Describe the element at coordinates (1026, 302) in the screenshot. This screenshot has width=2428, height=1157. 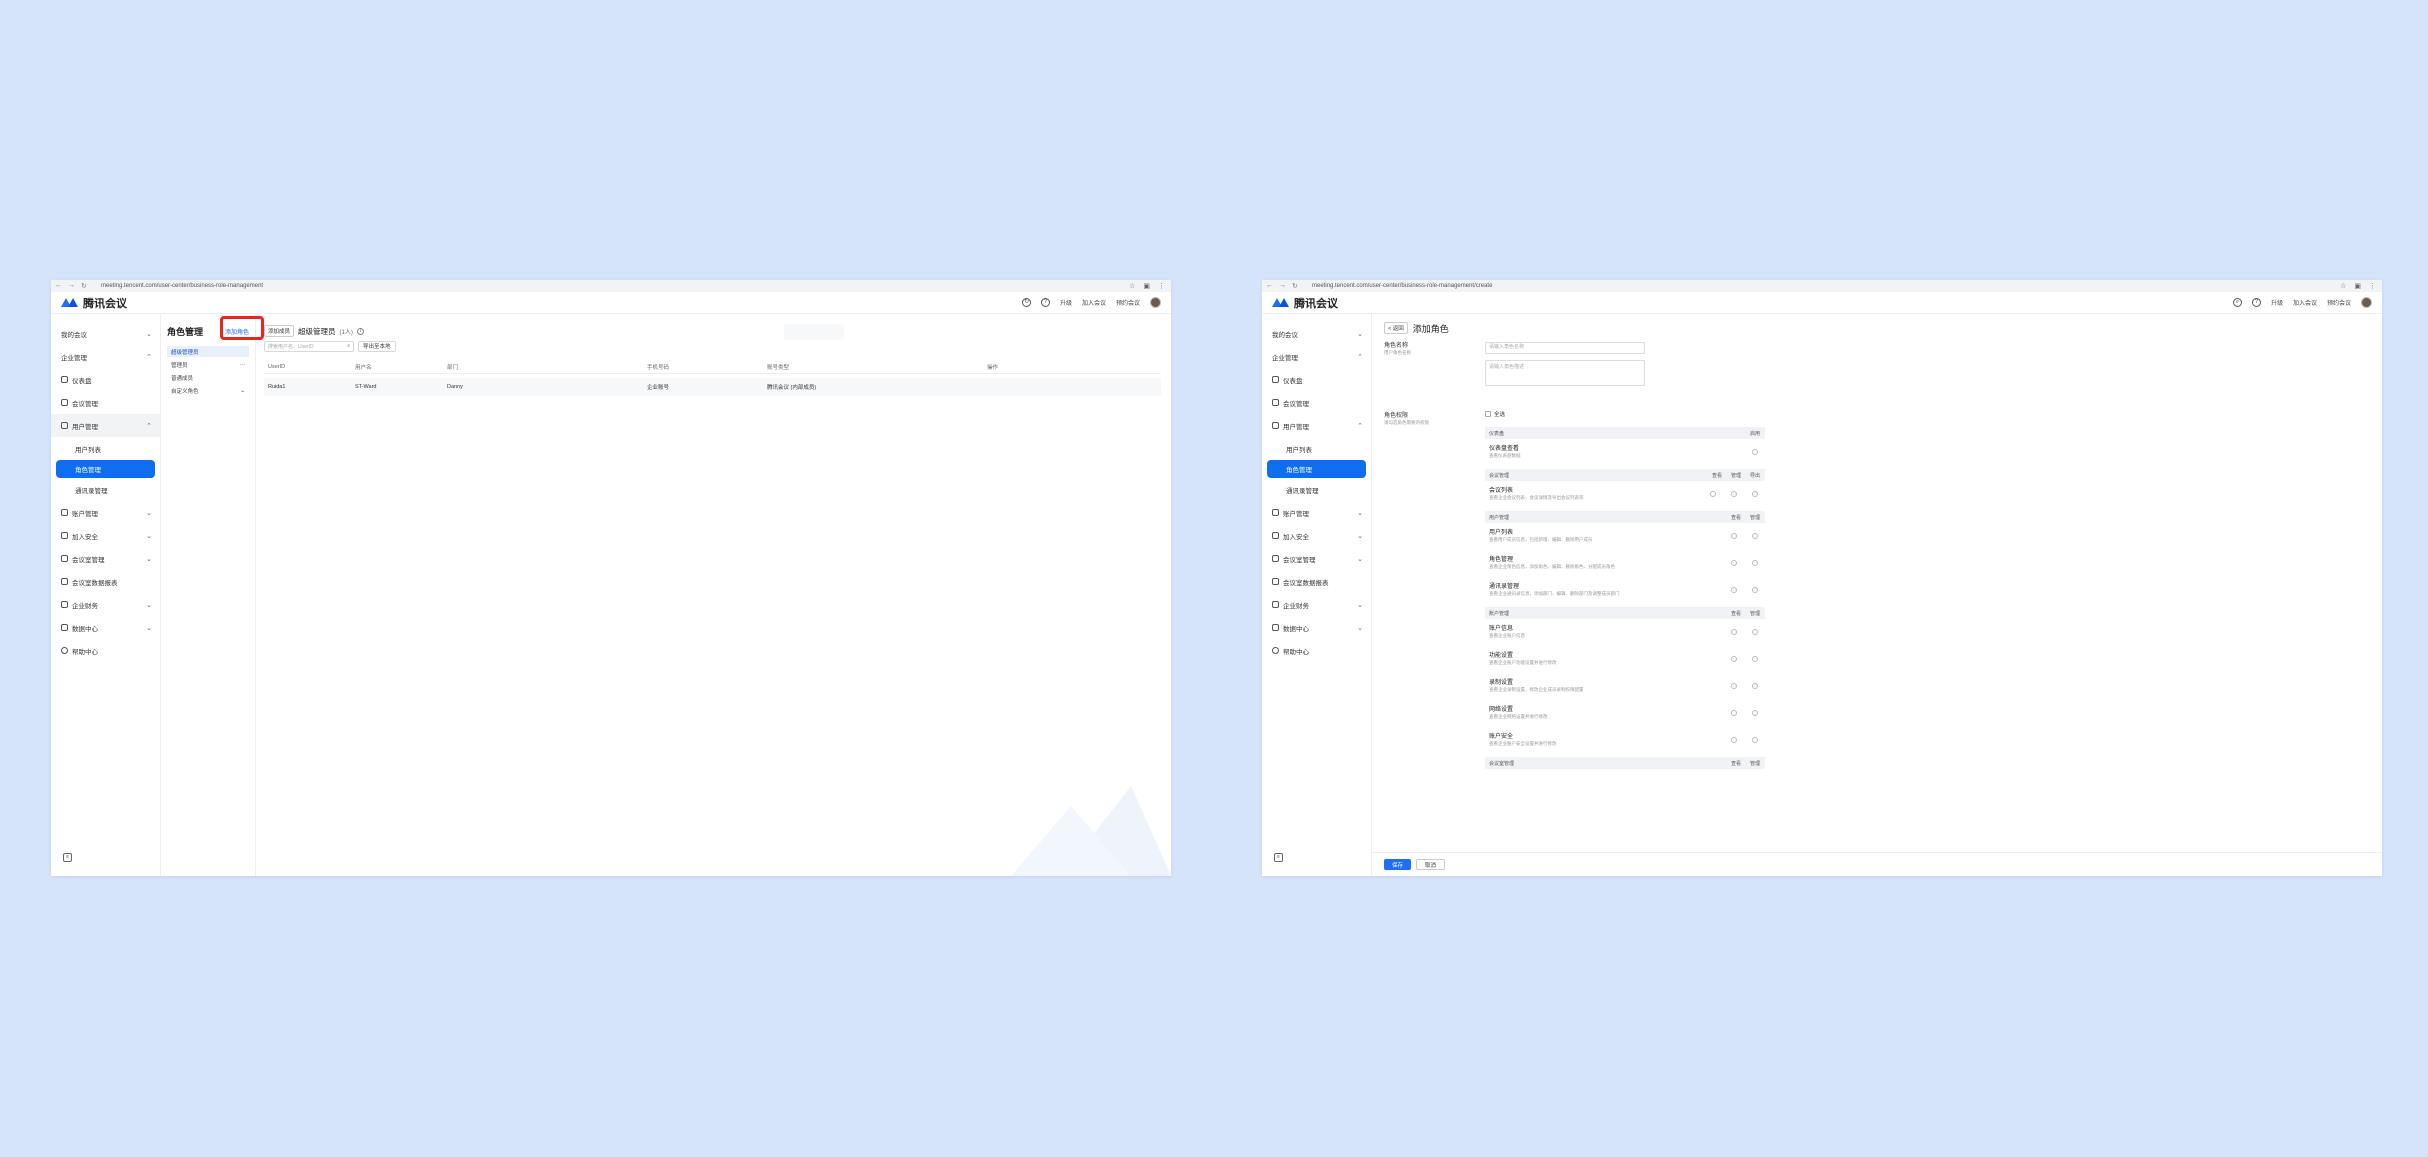
I see `refresh-icon: ↻` at that location.